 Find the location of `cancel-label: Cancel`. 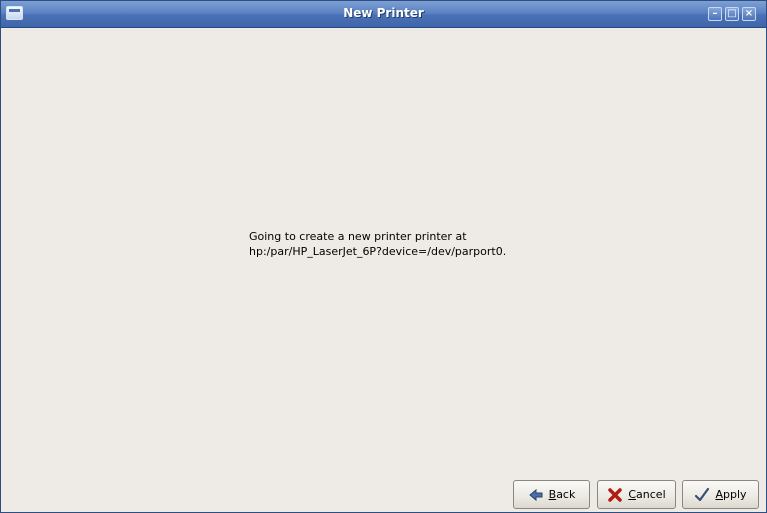

cancel-label: Cancel is located at coordinates (647, 494).